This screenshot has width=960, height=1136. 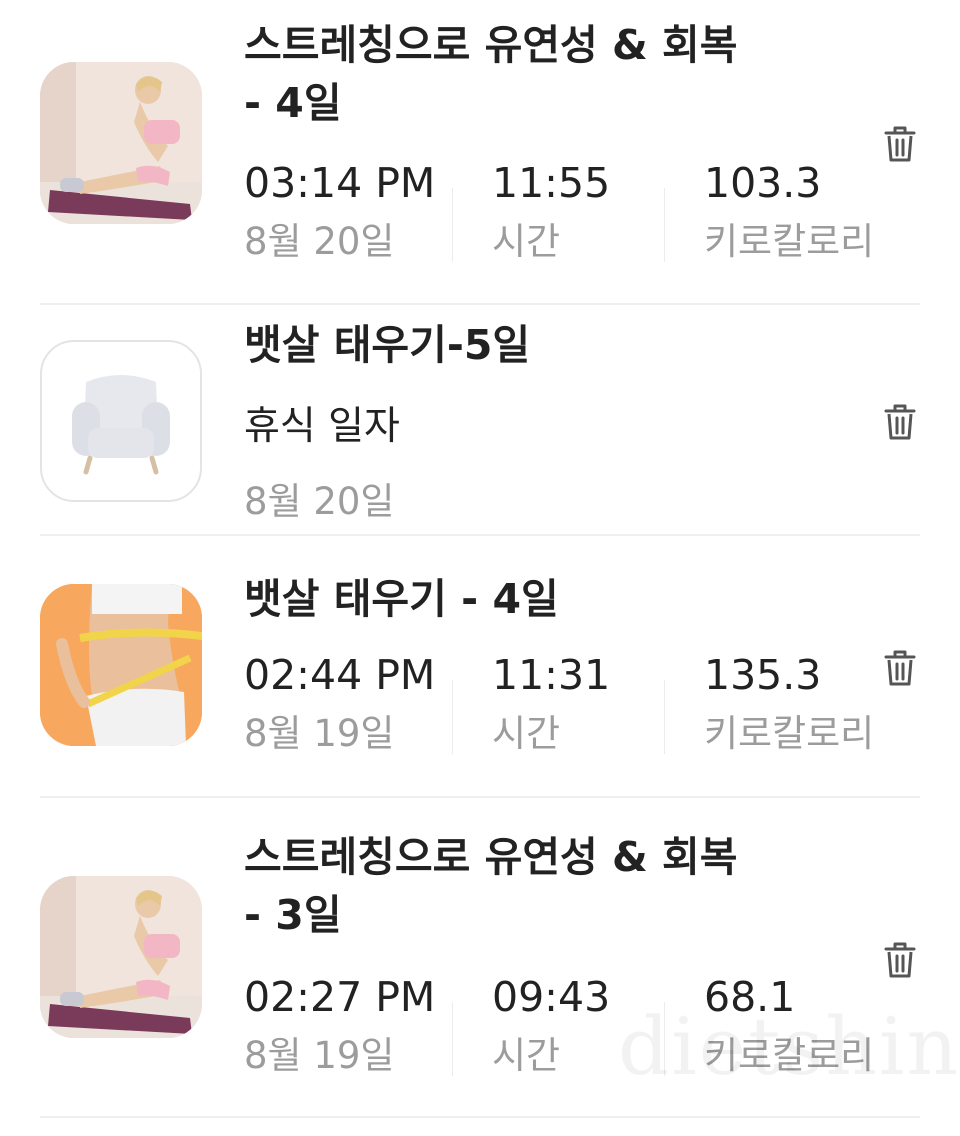 I want to click on entry-title-line-2: - 4일, so click(x=293, y=103).